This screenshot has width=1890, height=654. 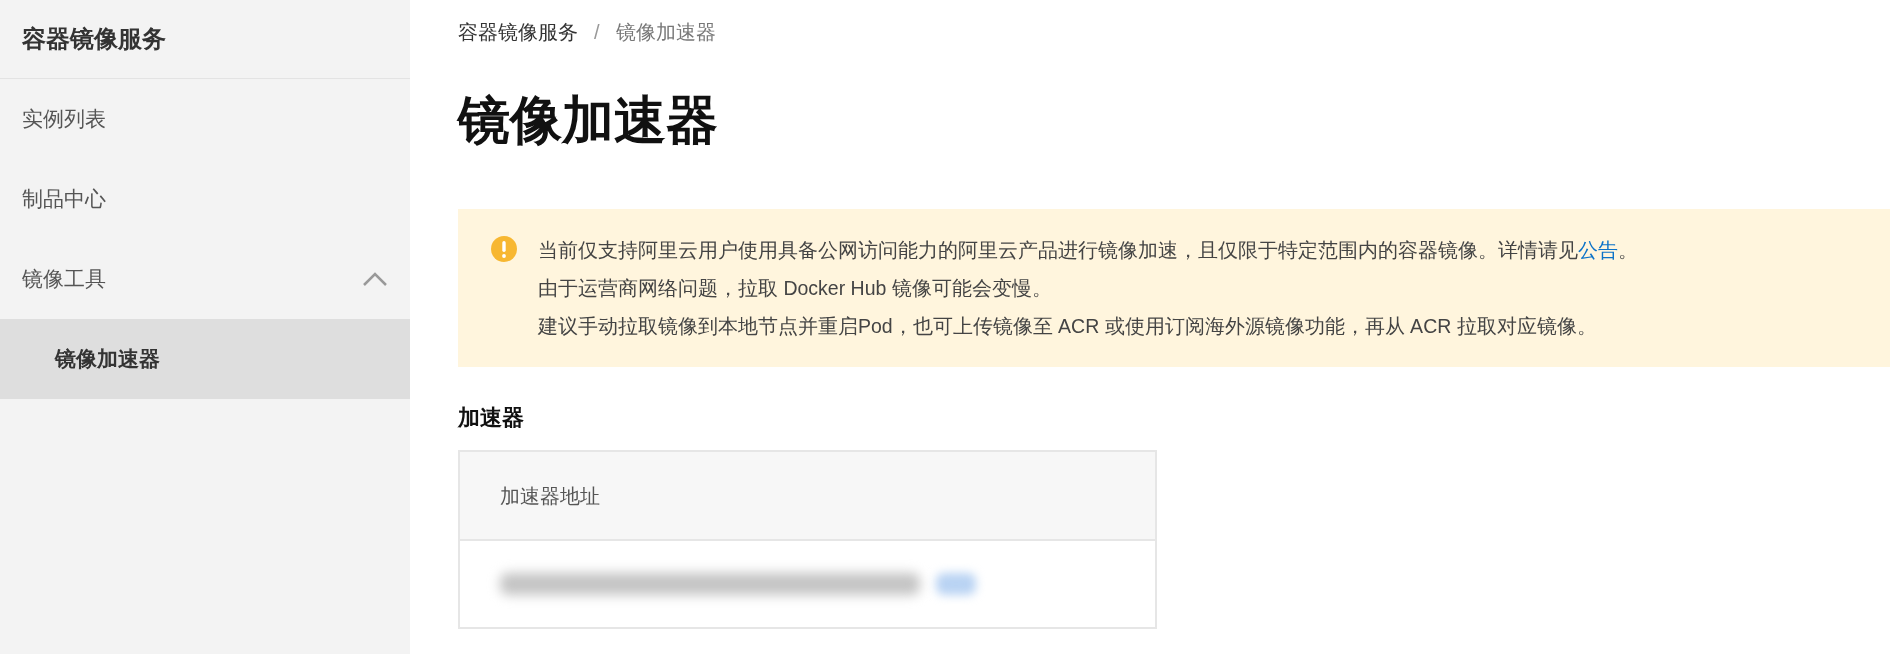 I want to click on sidebar-item: 镜像加速器, so click(x=205, y=359).